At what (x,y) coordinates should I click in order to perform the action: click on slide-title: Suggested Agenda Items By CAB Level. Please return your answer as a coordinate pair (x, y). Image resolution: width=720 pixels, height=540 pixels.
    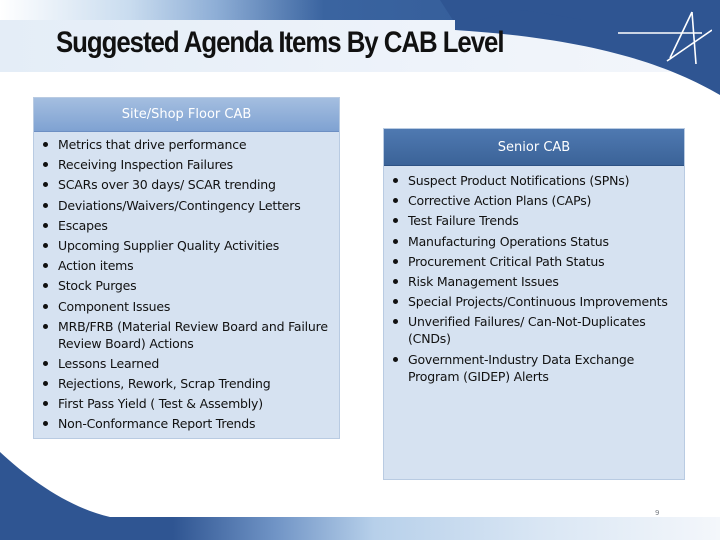
    Looking at the image, I should click on (280, 42).